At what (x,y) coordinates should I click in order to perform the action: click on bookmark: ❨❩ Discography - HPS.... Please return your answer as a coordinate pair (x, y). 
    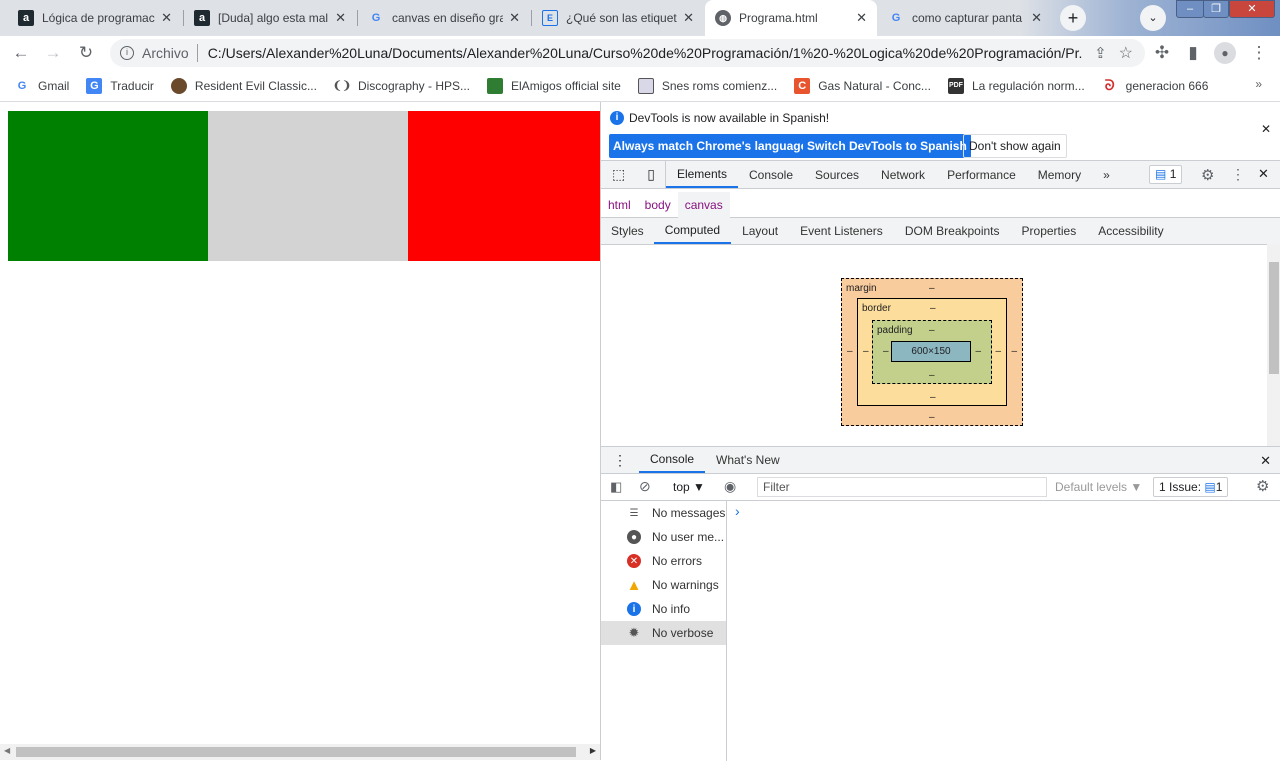
    Looking at the image, I should click on (401, 86).